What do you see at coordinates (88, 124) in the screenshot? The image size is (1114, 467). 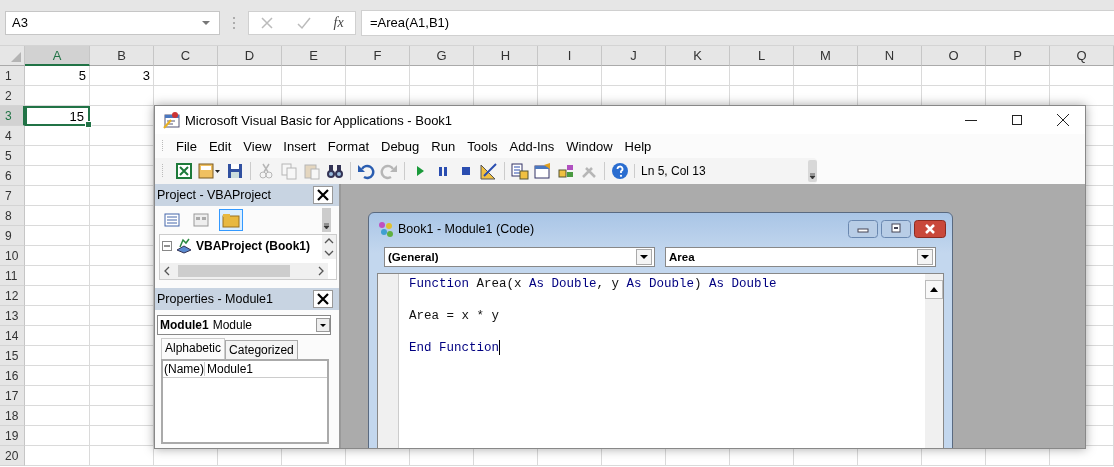 I see `fill-handle` at bounding box center [88, 124].